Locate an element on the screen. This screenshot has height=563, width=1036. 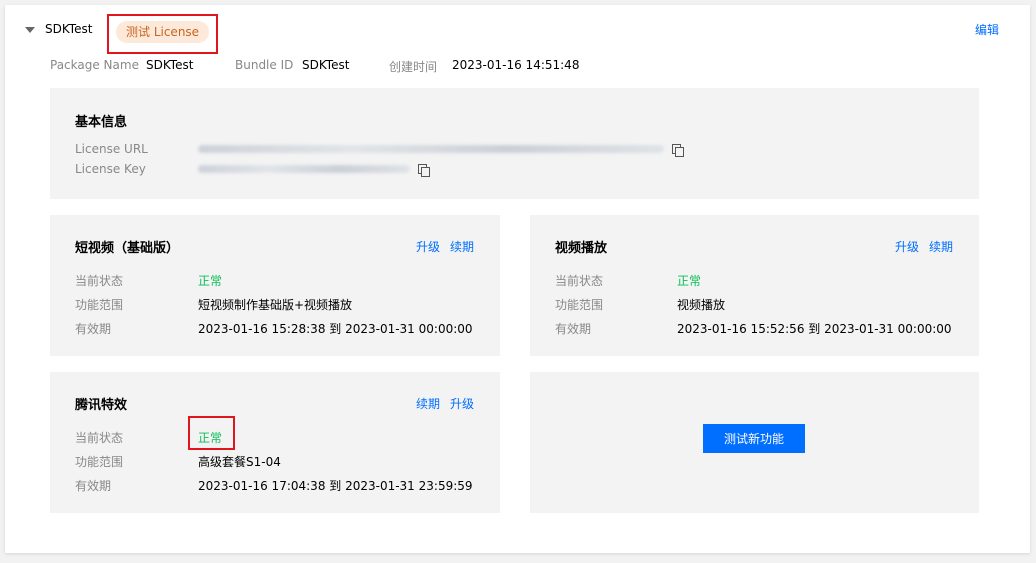
video-playback-validity-label: 有效期 is located at coordinates (573, 329).